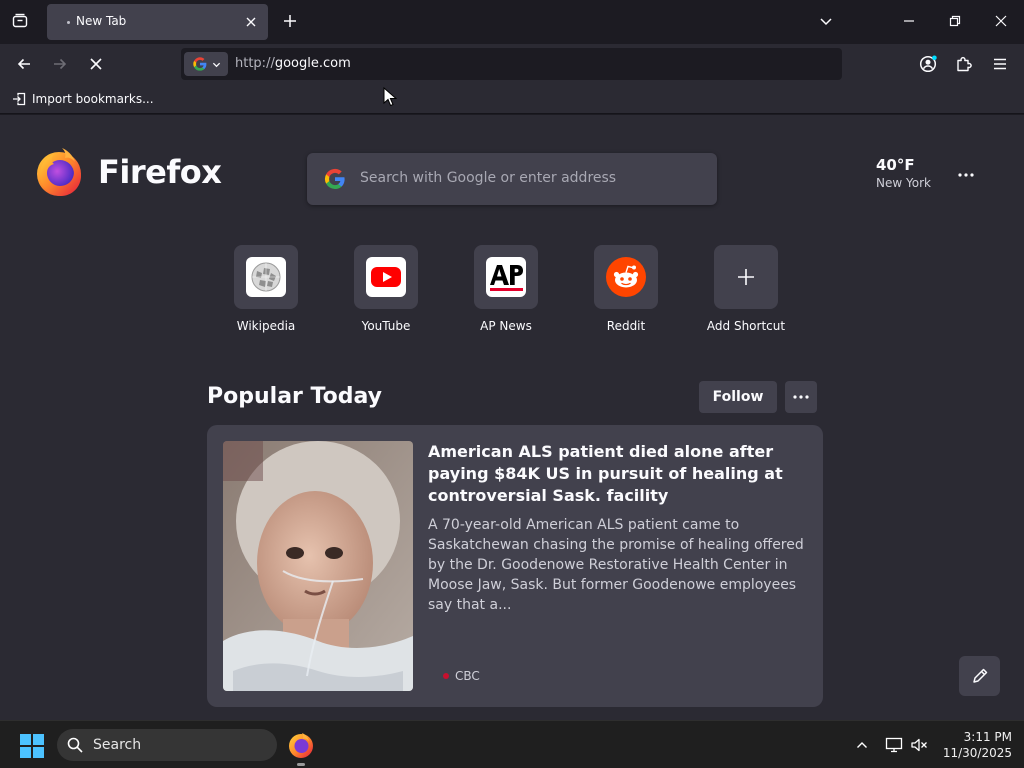 The height and width of the screenshot is (768, 1024). What do you see at coordinates (75, 745) in the screenshot?
I see `search-icon` at bounding box center [75, 745].